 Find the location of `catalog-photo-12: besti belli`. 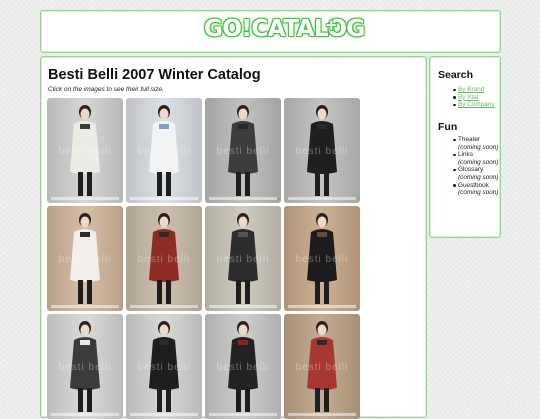

catalog-photo-12: besti belli is located at coordinates (322, 366).